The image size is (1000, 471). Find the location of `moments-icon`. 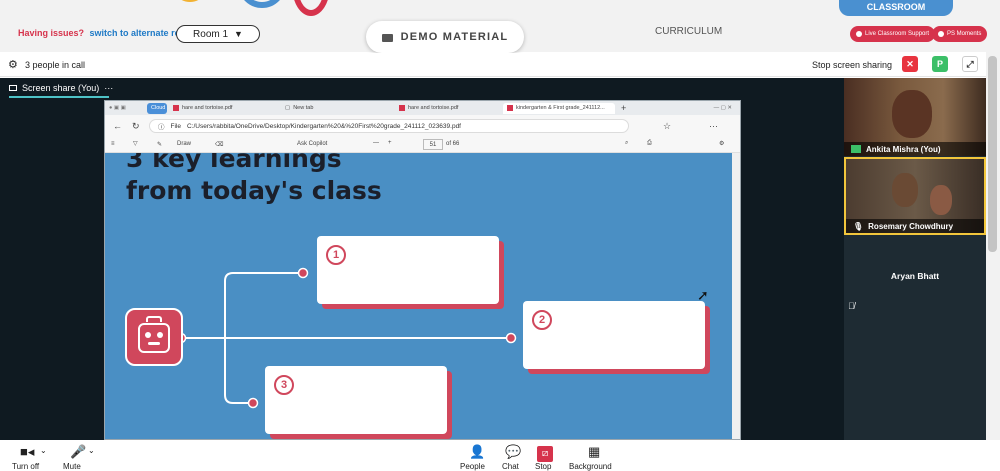

moments-icon is located at coordinates (941, 34).